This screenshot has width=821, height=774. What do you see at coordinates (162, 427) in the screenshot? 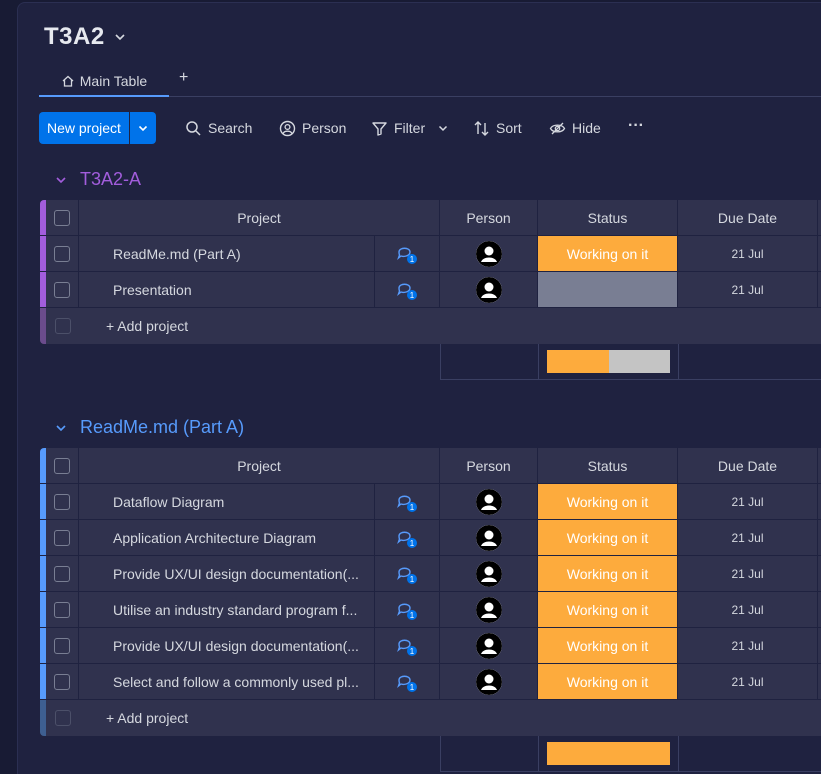
I see `group-title: ReadMe.md (Part A)` at bounding box center [162, 427].